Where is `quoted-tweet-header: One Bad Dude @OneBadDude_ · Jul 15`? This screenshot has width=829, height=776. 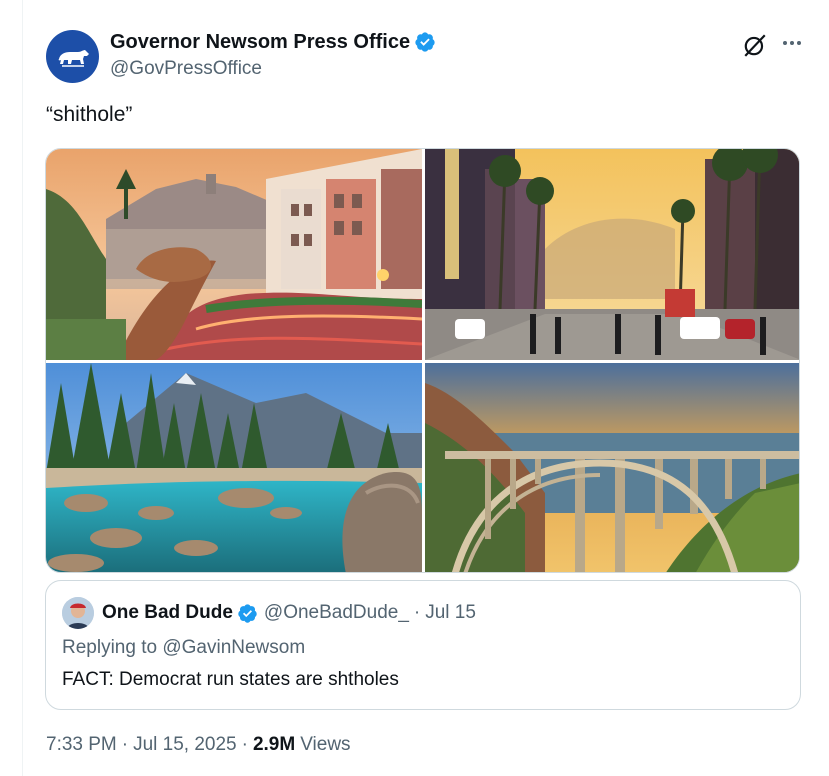
quoted-tweet-header: One Bad Dude @OneBadDude_ · Jul 15 is located at coordinates (269, 613).